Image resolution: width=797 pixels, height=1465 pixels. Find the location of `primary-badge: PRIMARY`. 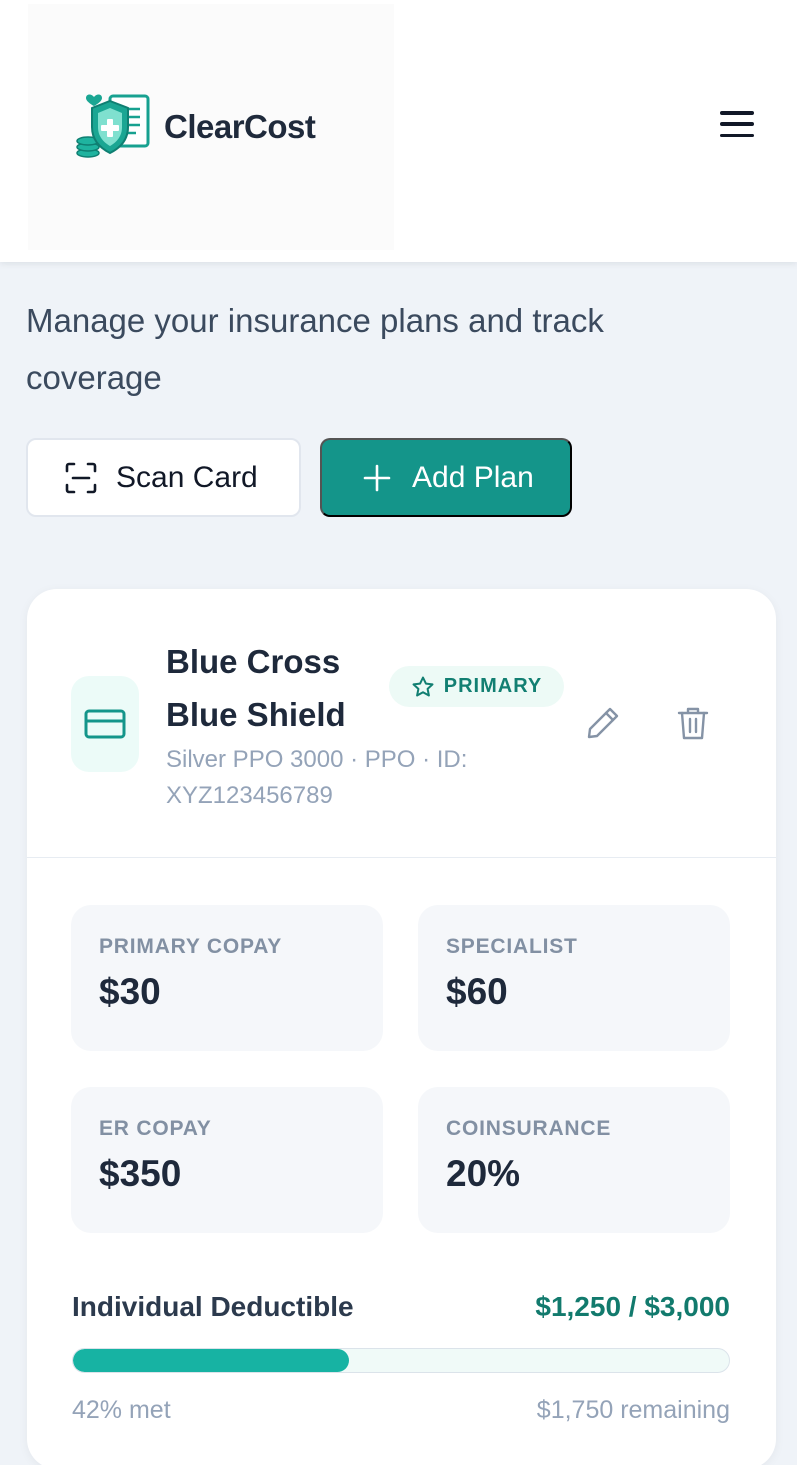

primary-badge: PRIMARY is located at coordinates (476, 686).